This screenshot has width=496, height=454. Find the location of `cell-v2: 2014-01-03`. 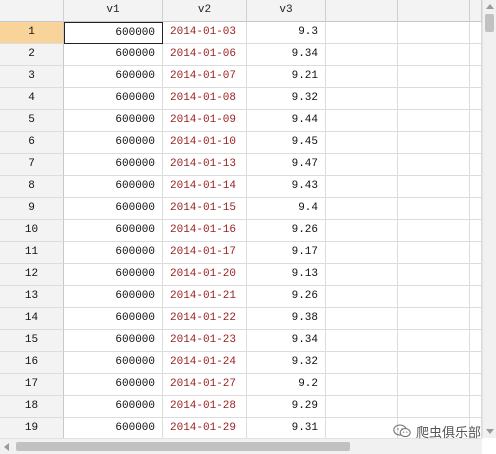

cell-v2: 2014-01-03 is located at coordinates (205, 33).